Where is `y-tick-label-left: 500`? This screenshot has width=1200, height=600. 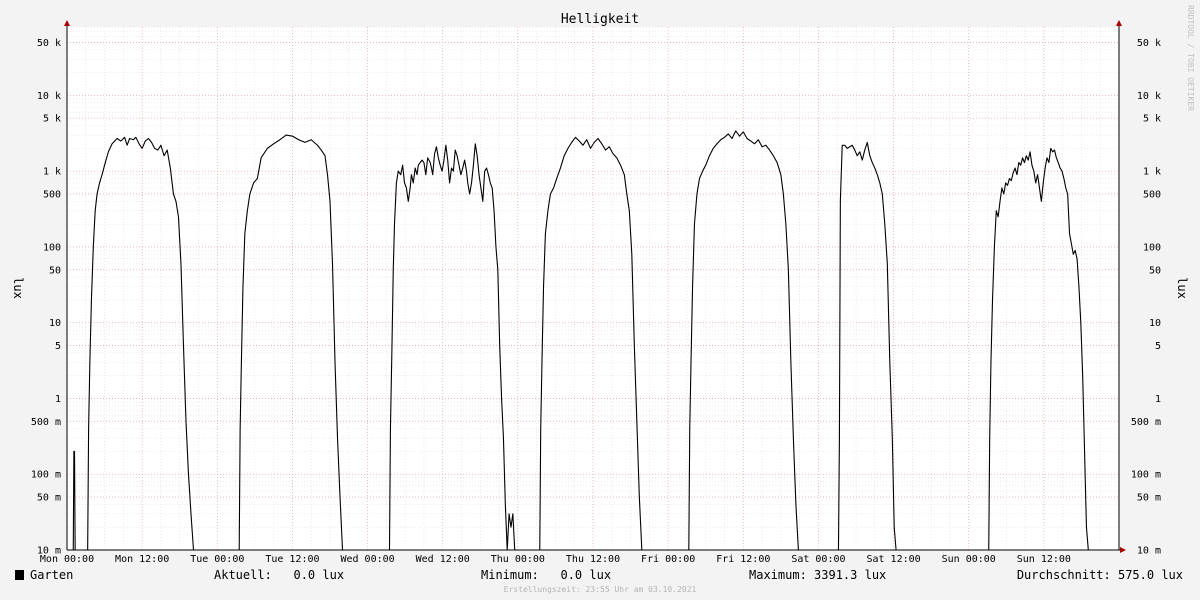
y-tick-label-left: 500 is located at coordinates (52, 194).